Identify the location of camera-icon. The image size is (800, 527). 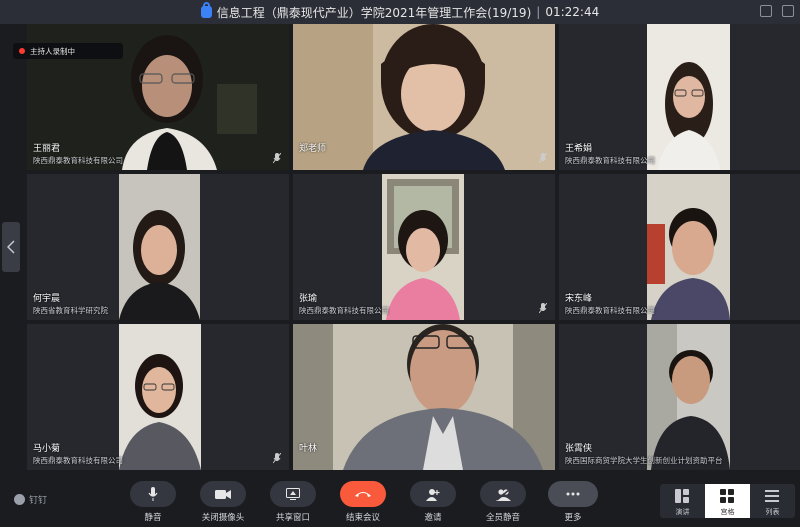
(223, 494).